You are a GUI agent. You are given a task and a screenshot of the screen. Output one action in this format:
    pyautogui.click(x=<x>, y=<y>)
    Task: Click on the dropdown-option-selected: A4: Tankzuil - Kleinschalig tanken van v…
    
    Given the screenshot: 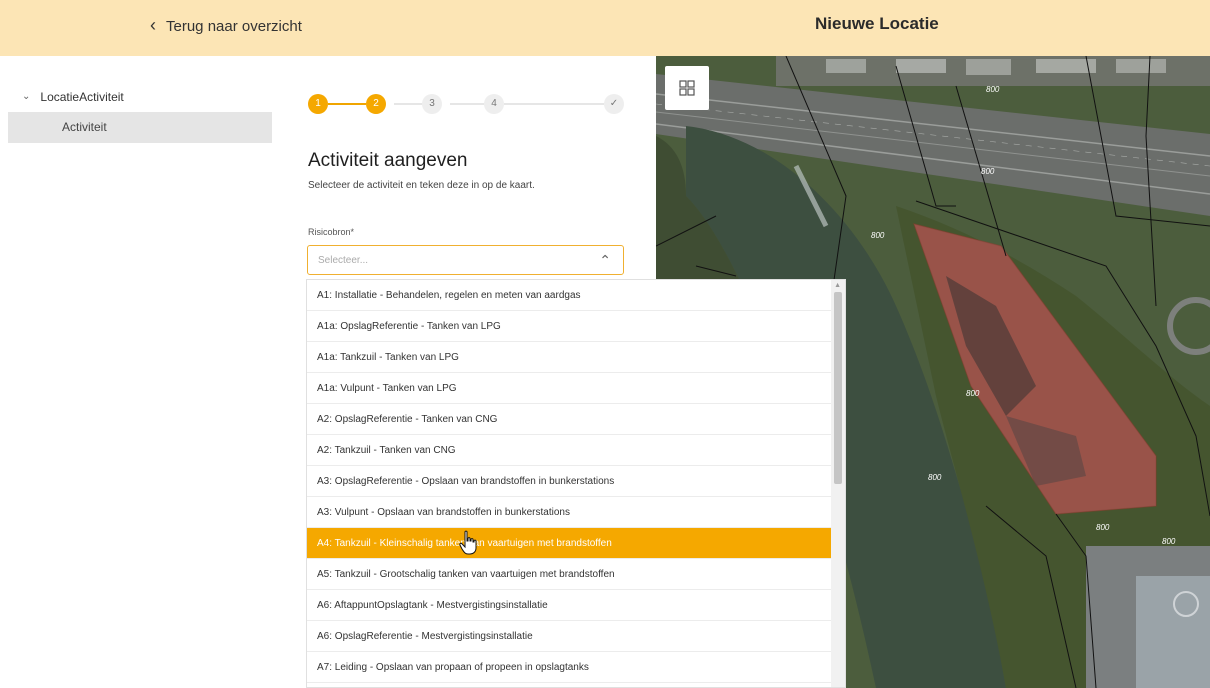 What is the action you would take?
    pyautogui.click(x=569, y=543)
    